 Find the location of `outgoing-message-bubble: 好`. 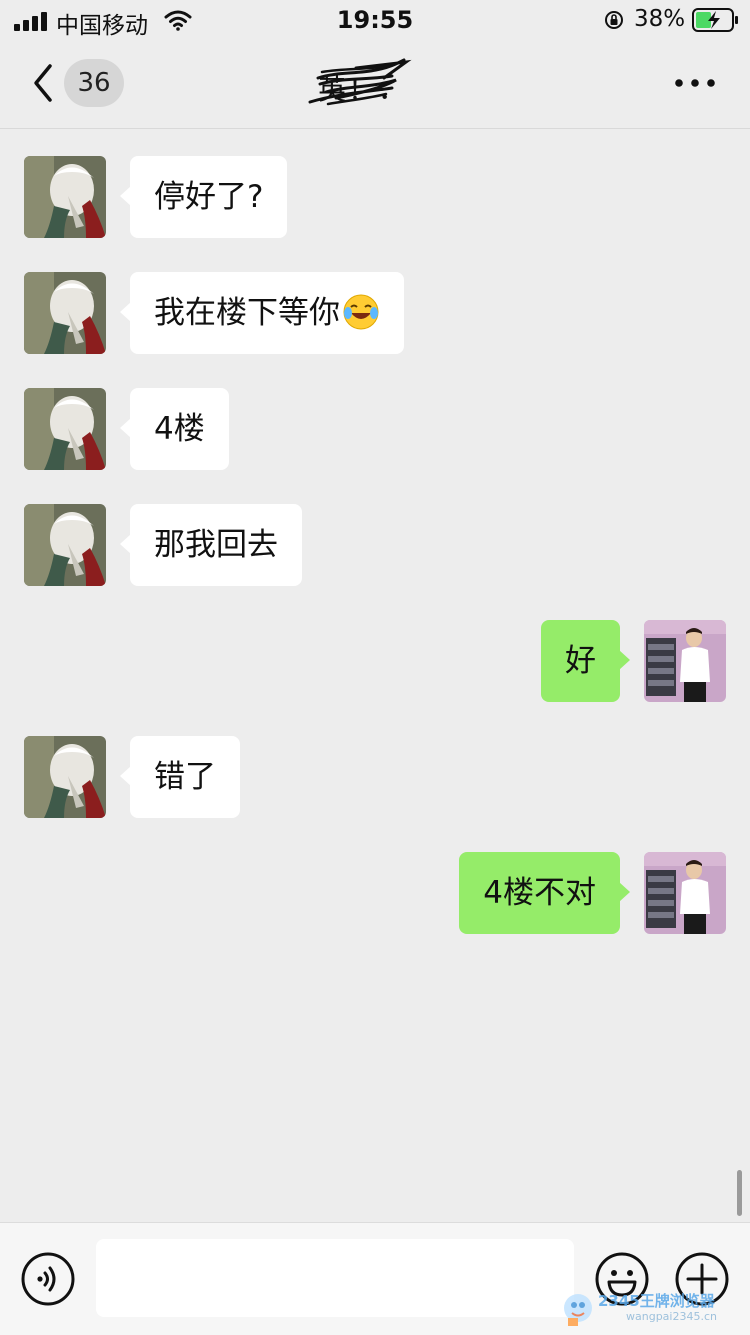

outgoing-message-bubble: 好 is located at coordinates (585, 661).